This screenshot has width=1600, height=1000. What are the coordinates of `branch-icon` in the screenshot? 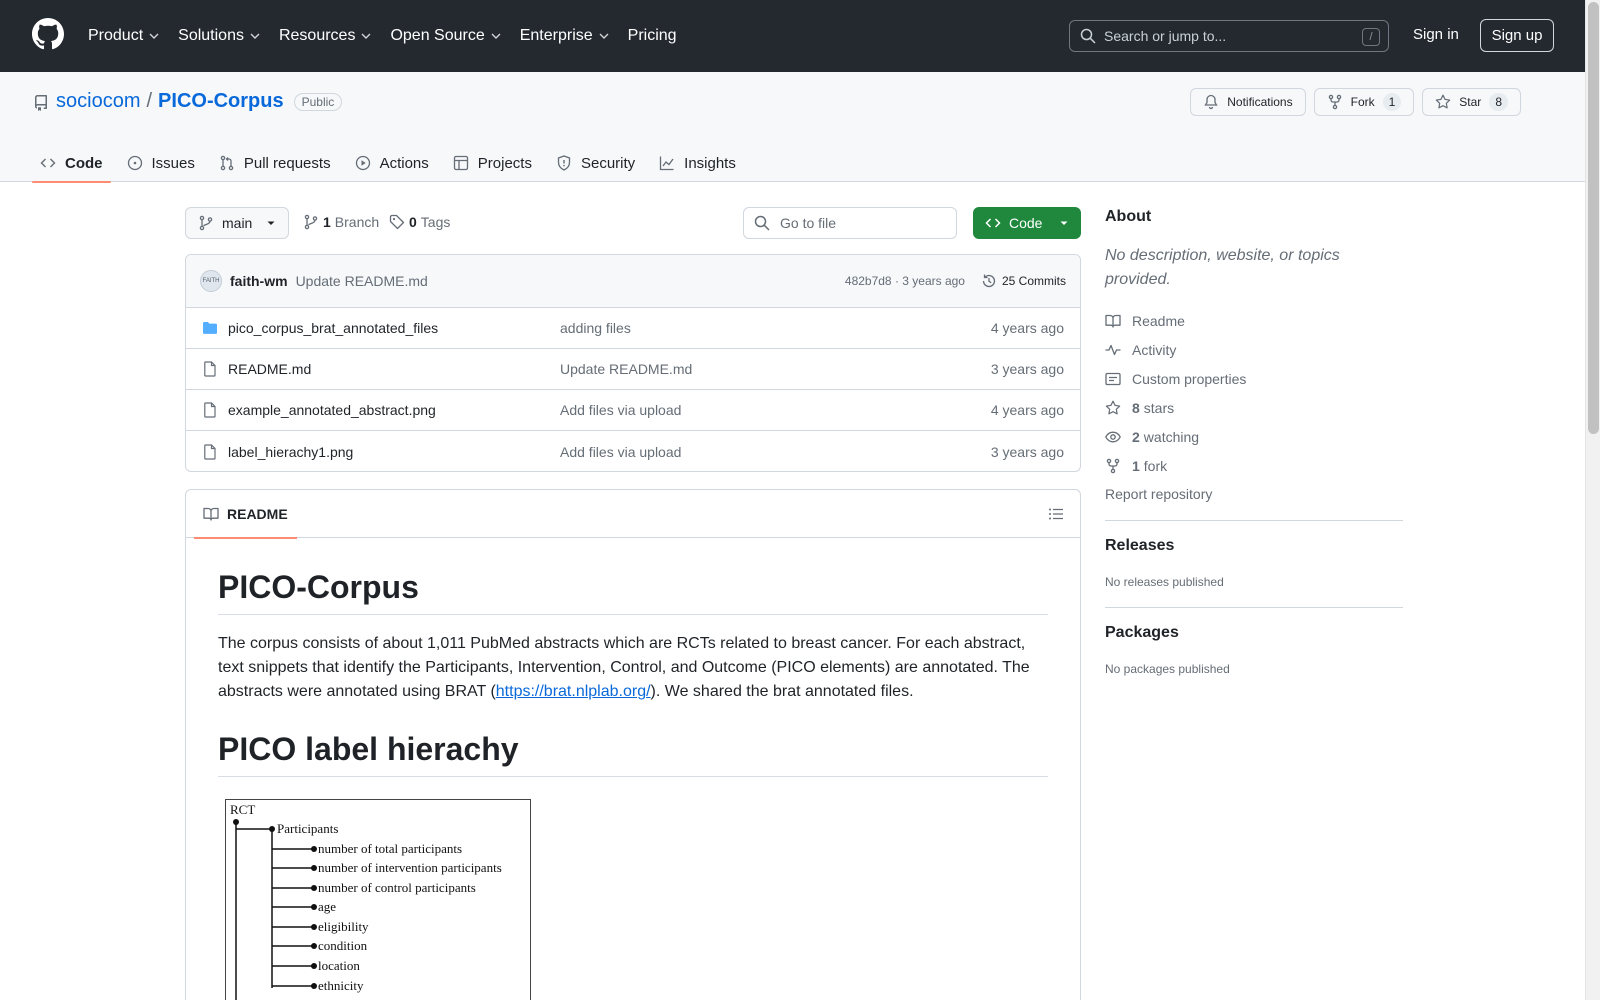 It's located at (311, 222).